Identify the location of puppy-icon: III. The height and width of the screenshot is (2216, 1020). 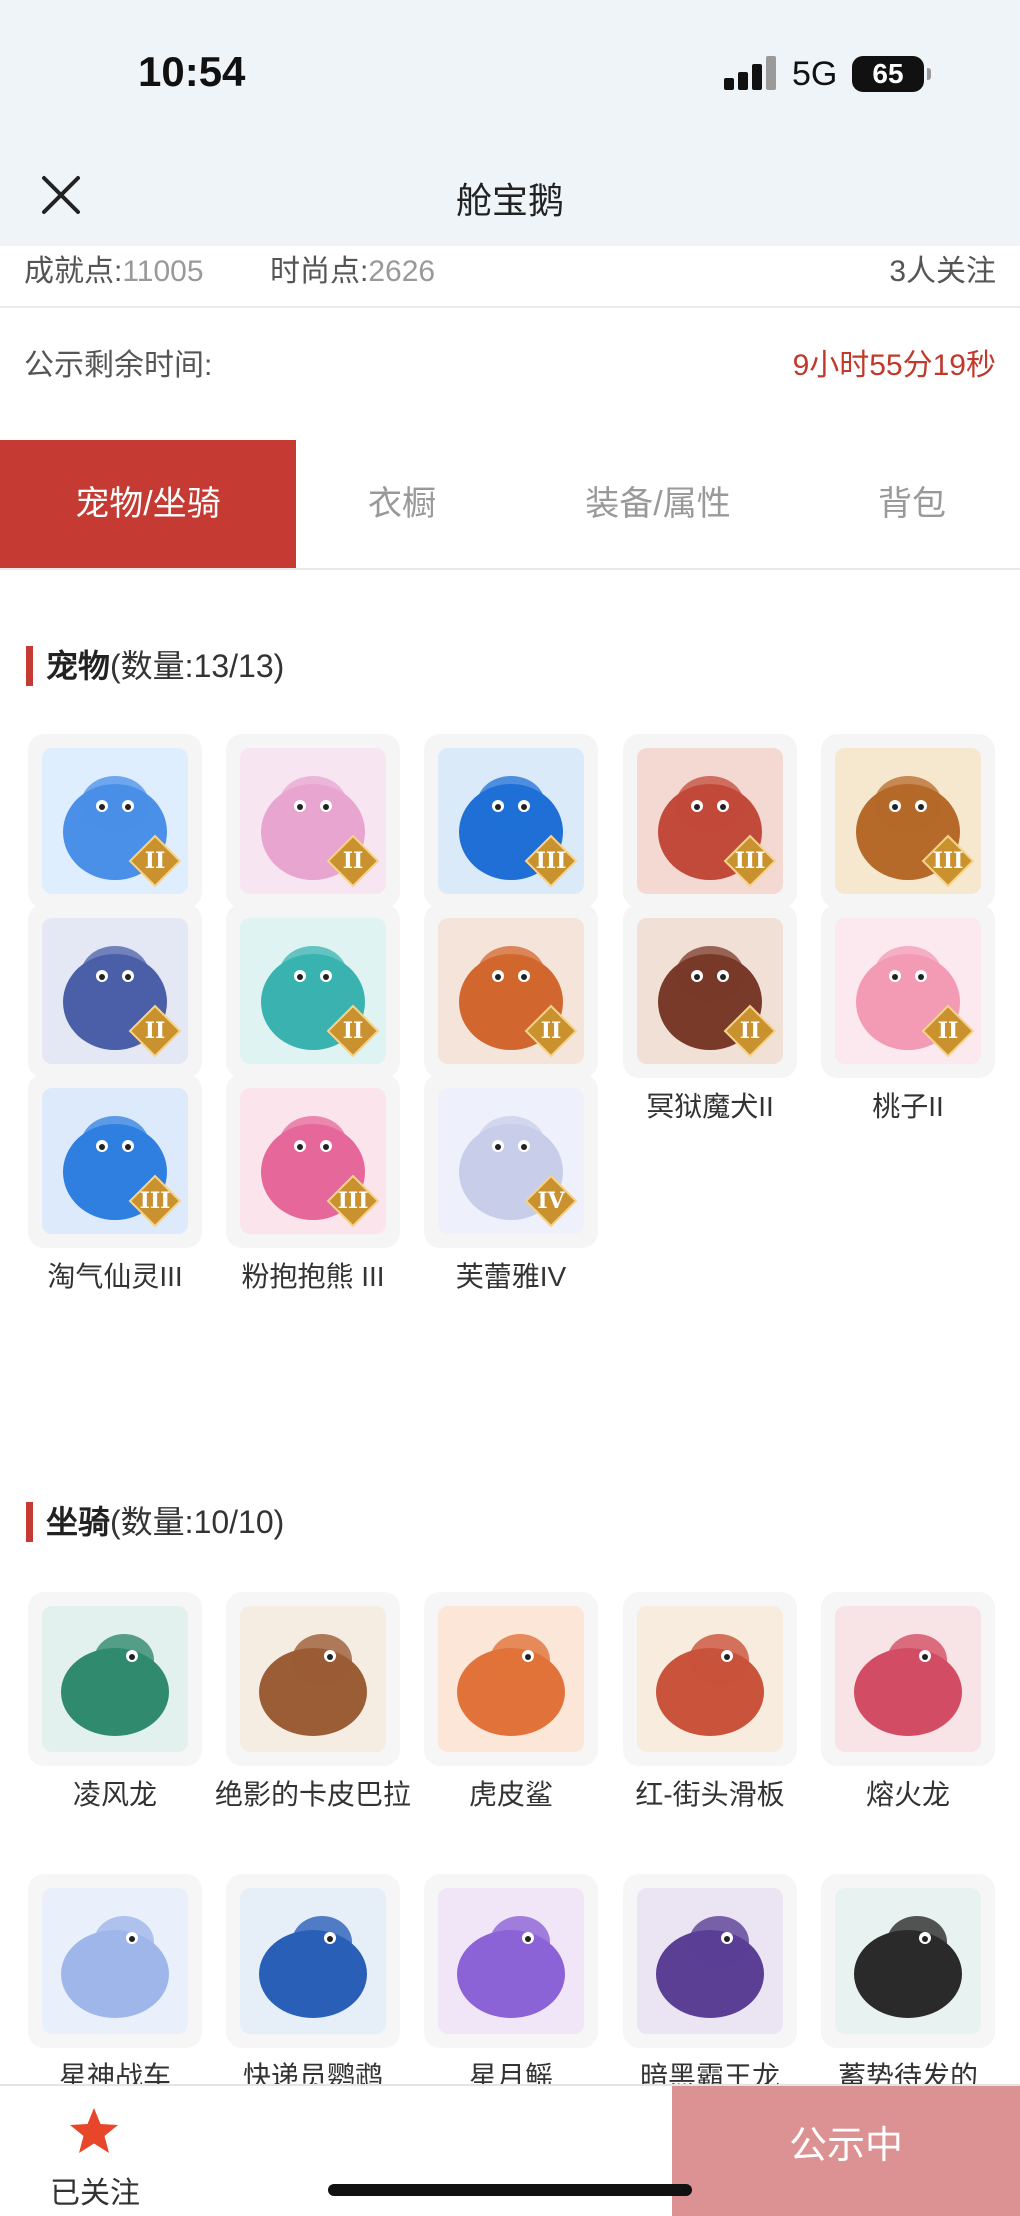
(115, 1161).